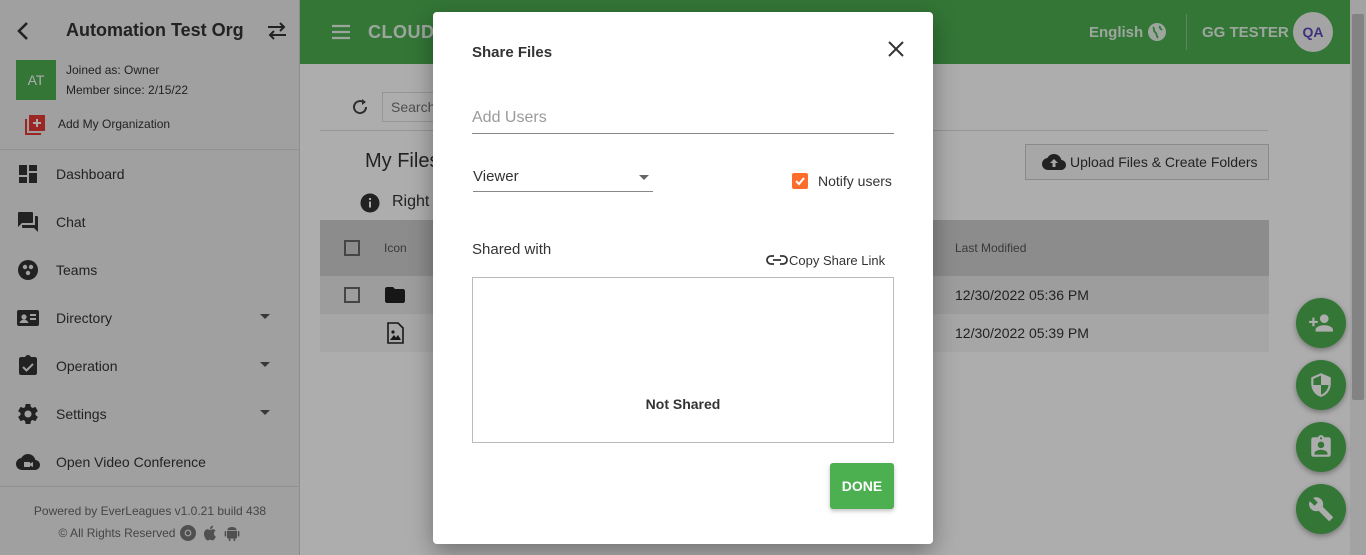  I want to click on close-icon, so click(896, 49).